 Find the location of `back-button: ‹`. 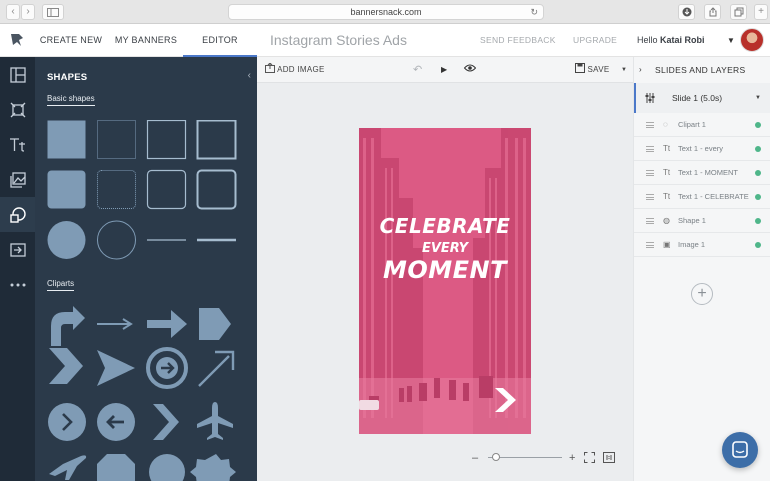

back-button: ‹ is located at coordinates (13, 12).